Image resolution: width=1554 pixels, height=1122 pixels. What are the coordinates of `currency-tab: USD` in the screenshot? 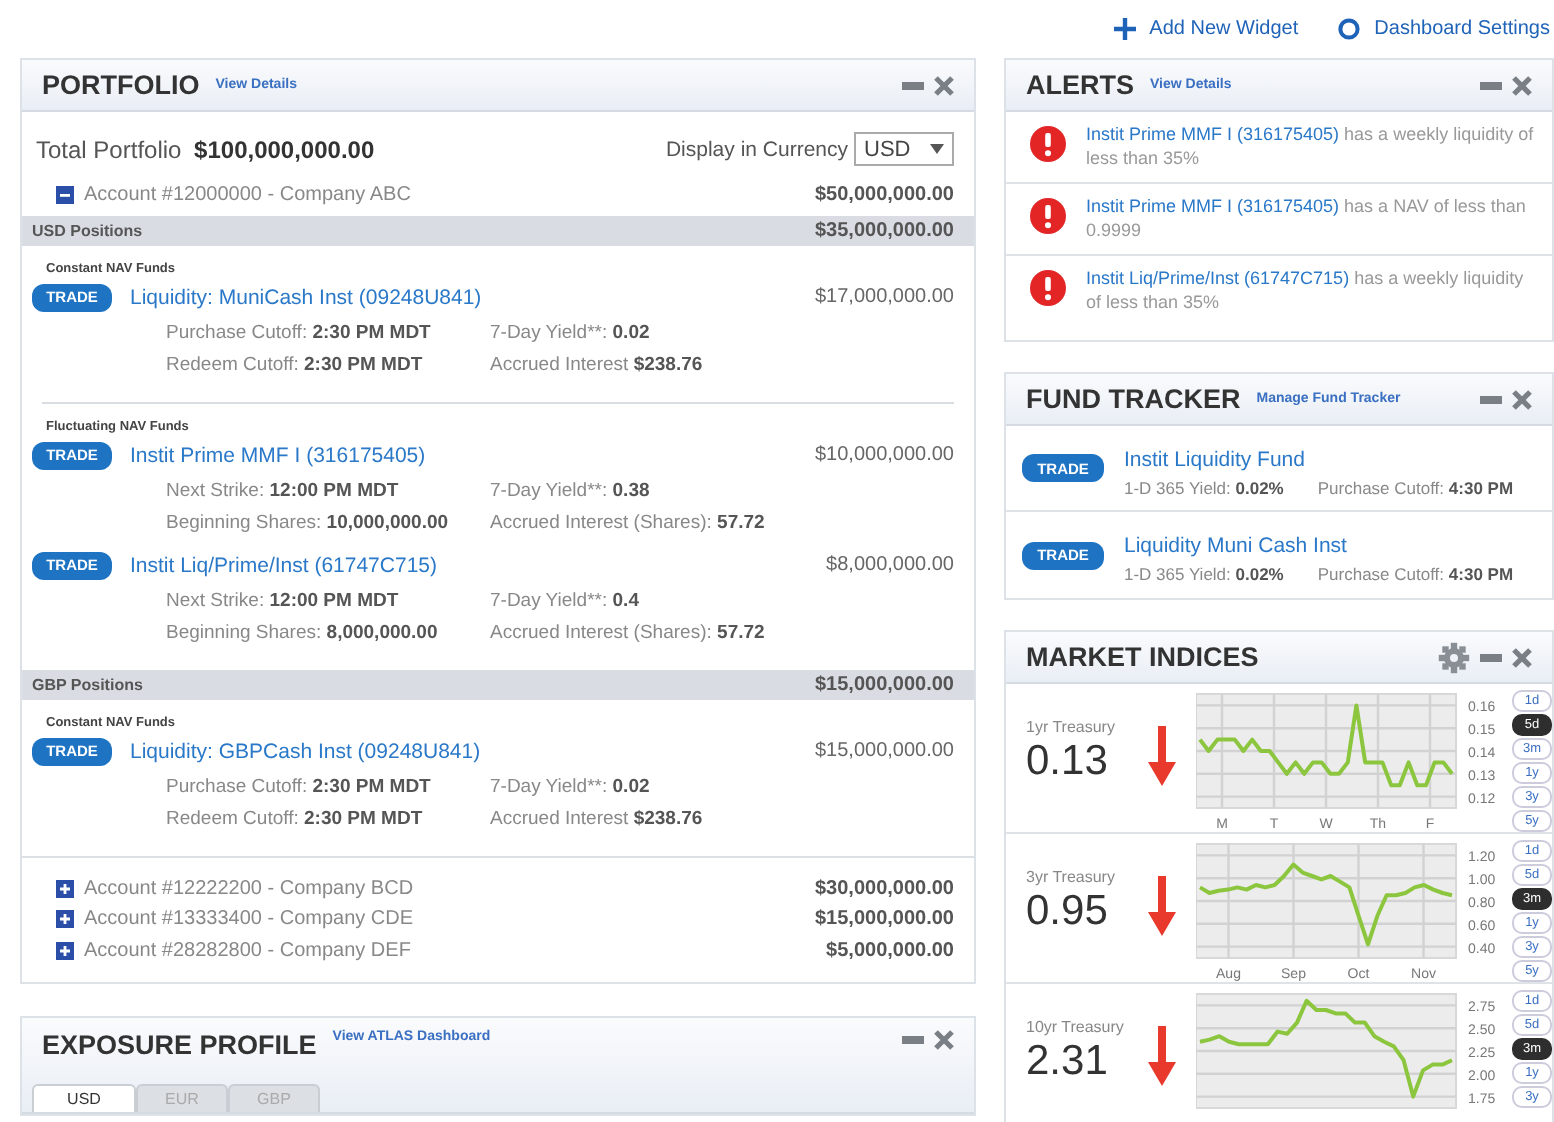 It's located at (84, 1098).